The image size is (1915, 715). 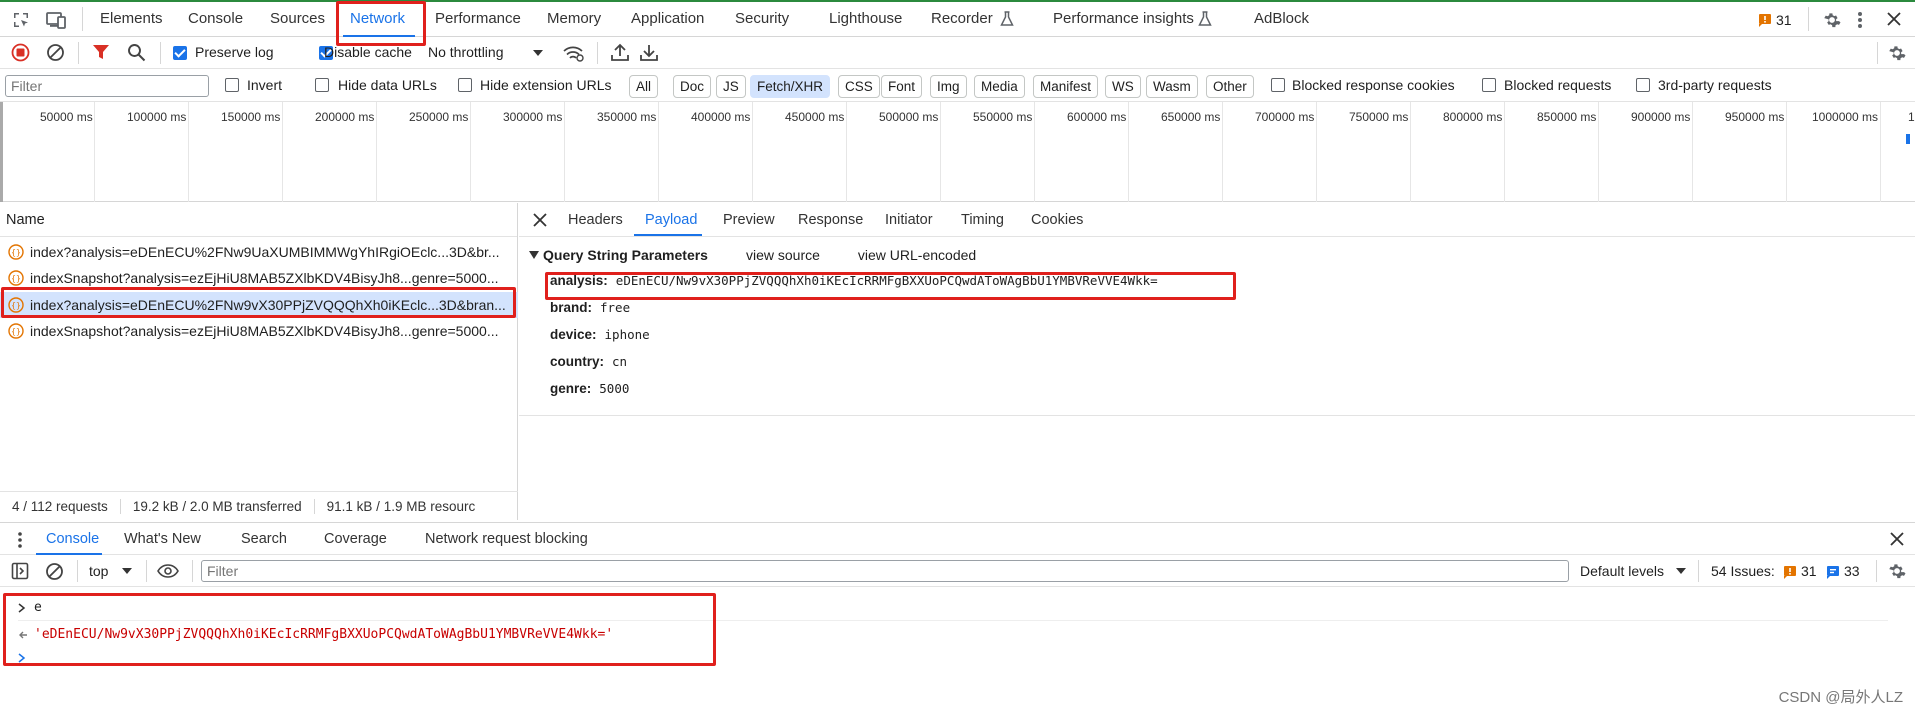 I want to click on console-filter-input, so click(x=885, y=571).